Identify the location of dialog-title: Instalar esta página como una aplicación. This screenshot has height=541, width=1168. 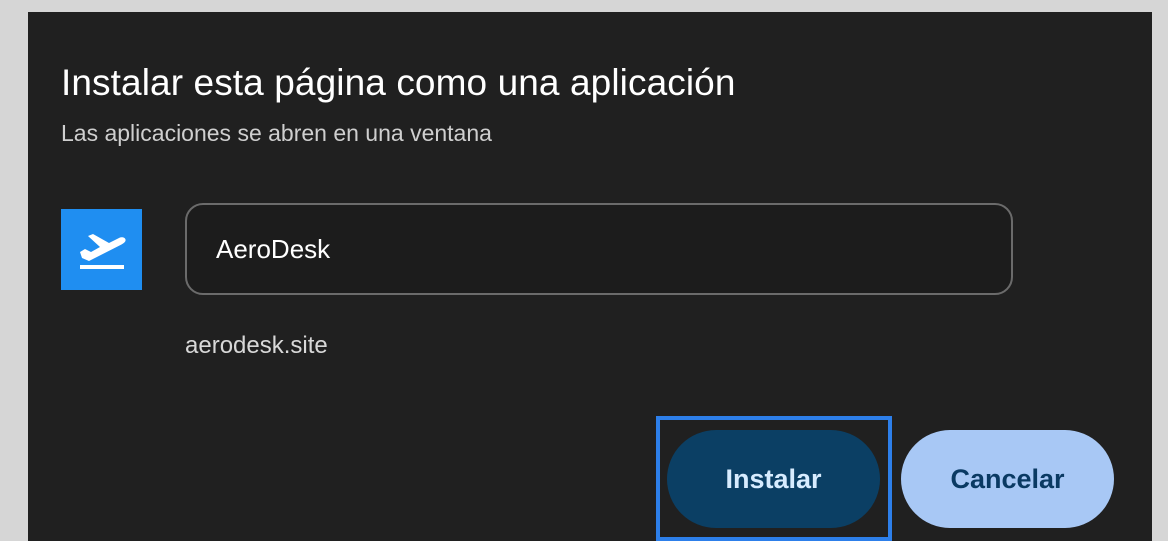
(398, 82).